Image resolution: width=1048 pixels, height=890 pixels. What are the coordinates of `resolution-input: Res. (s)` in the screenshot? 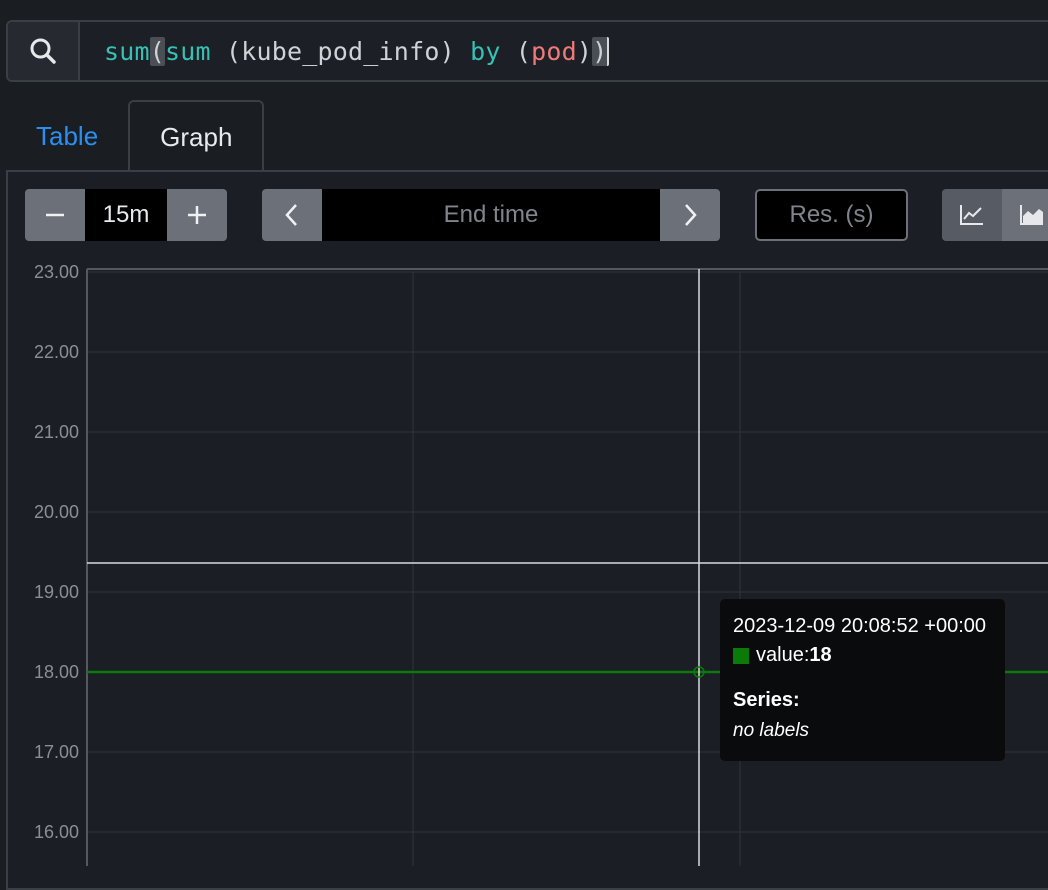 It's located at (831, 215).